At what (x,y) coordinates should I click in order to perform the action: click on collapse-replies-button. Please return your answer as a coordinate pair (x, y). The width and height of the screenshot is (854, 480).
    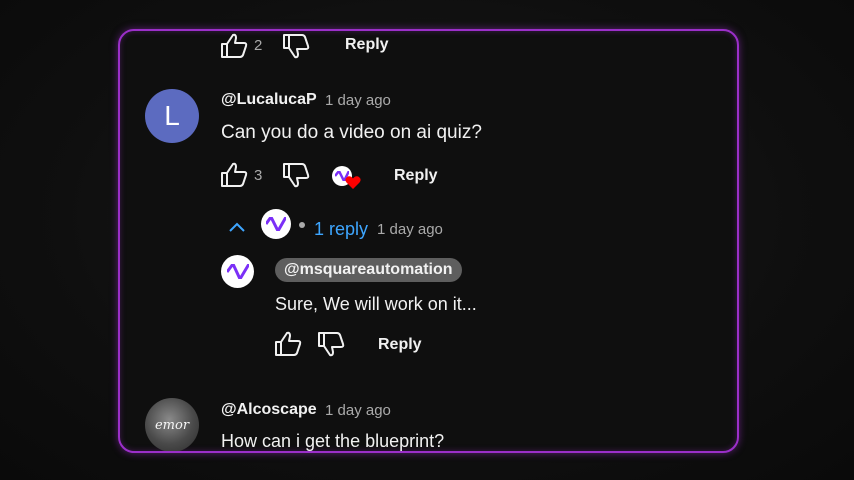
    Looking at the image, I should click on (237, 227).